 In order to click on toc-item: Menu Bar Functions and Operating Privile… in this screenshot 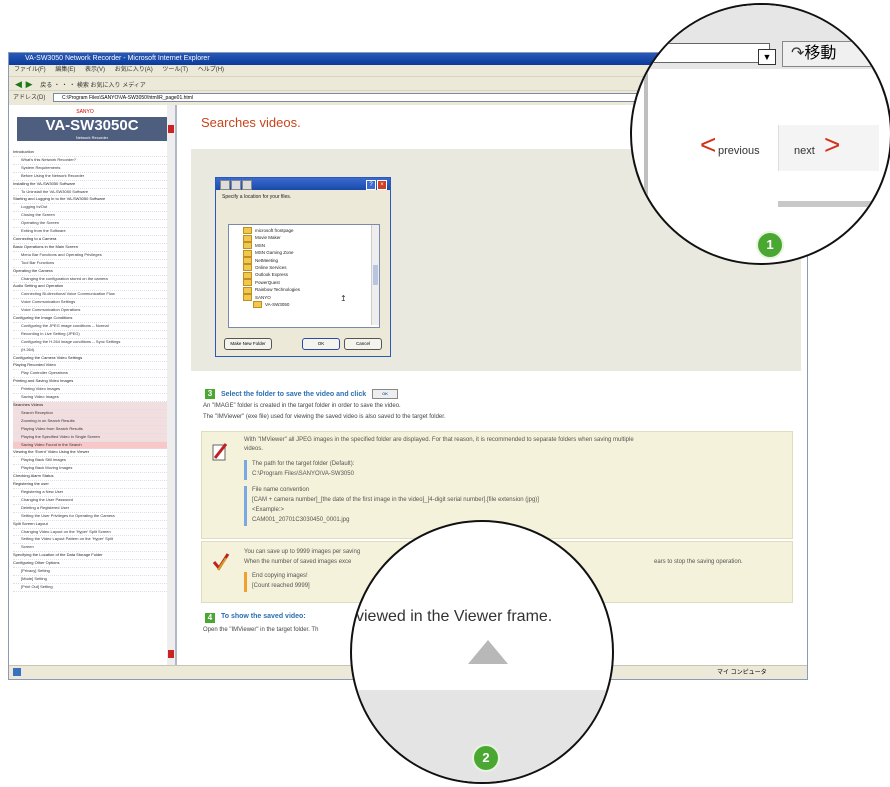, I will do `click(92, 256)`.